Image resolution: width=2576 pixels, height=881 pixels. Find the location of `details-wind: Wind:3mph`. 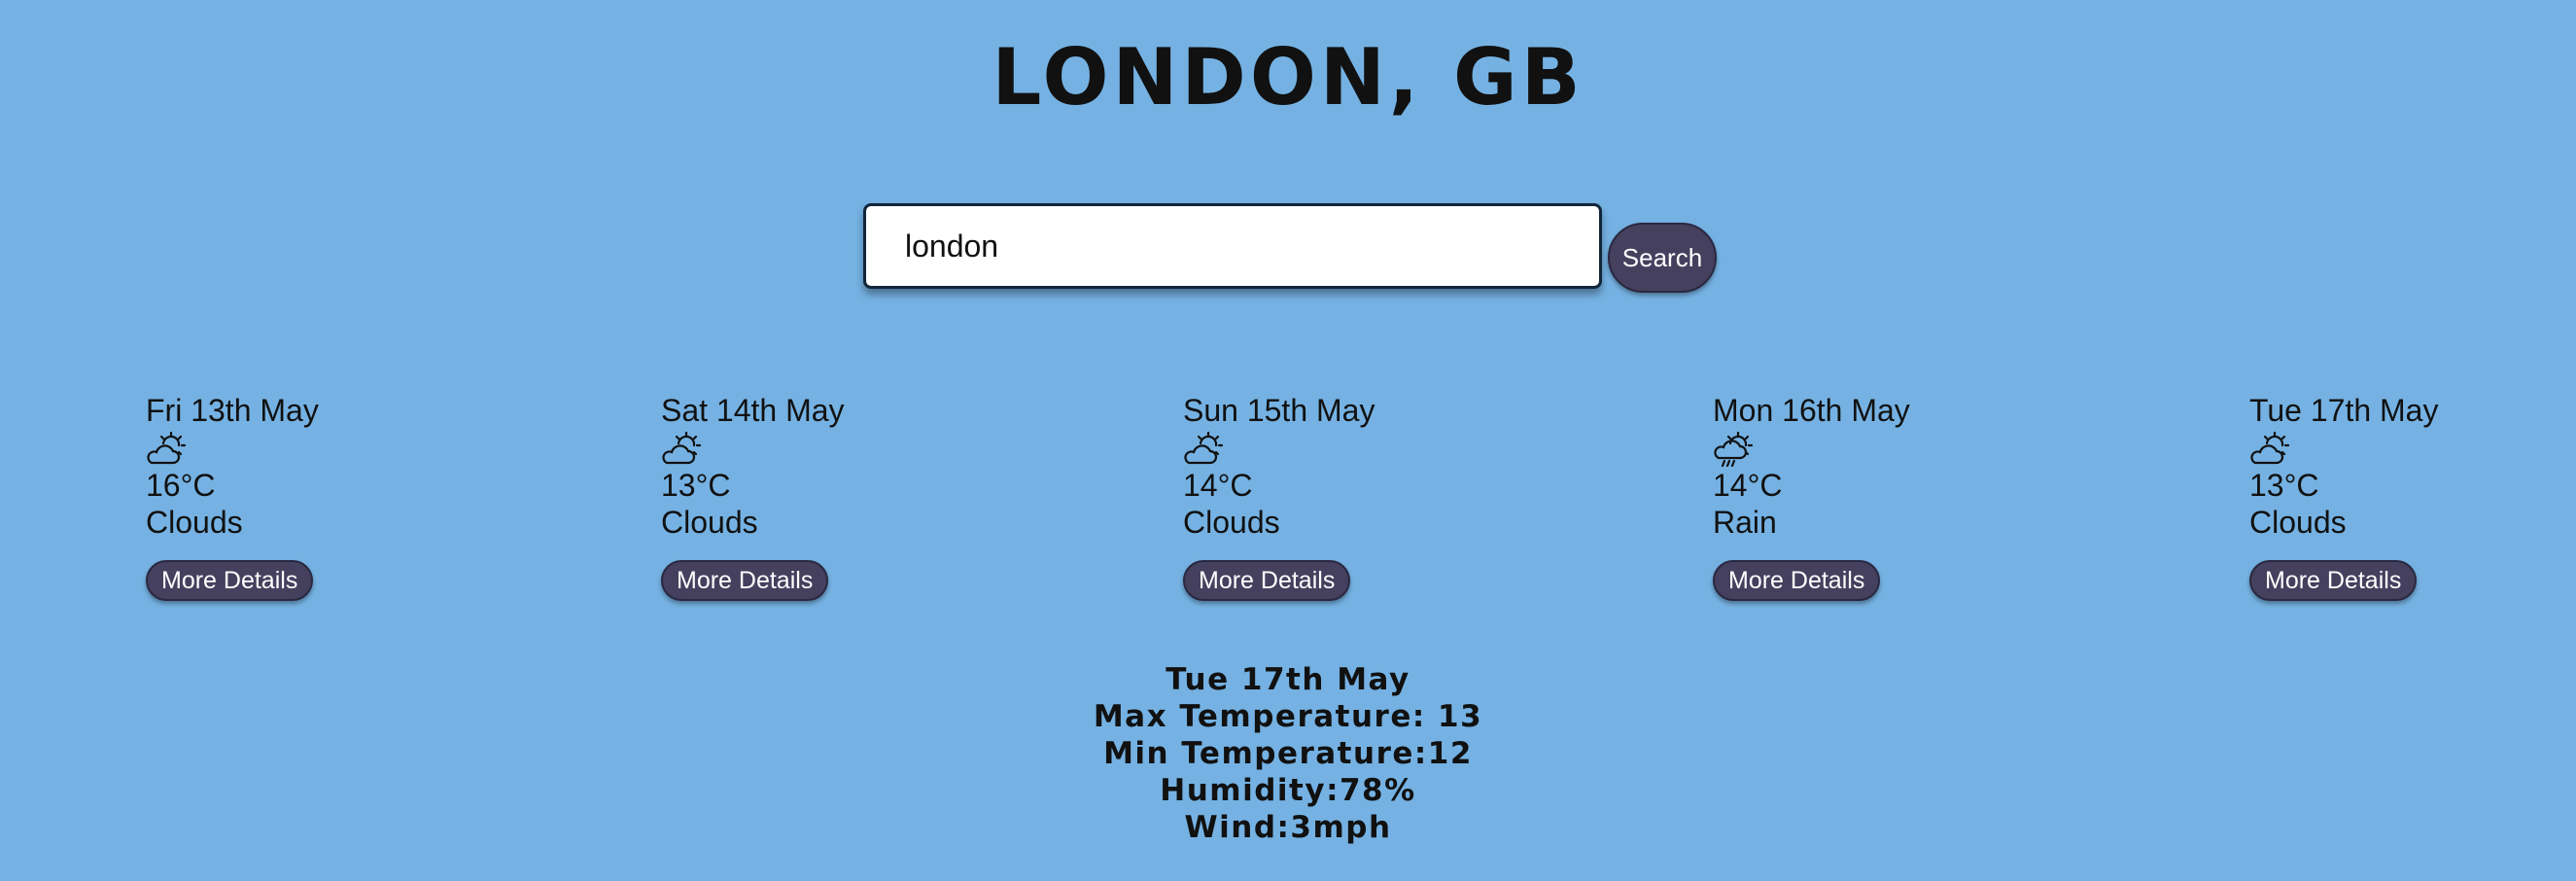

details-wind: Wind:3mph is located at coordinates (1288, 827).